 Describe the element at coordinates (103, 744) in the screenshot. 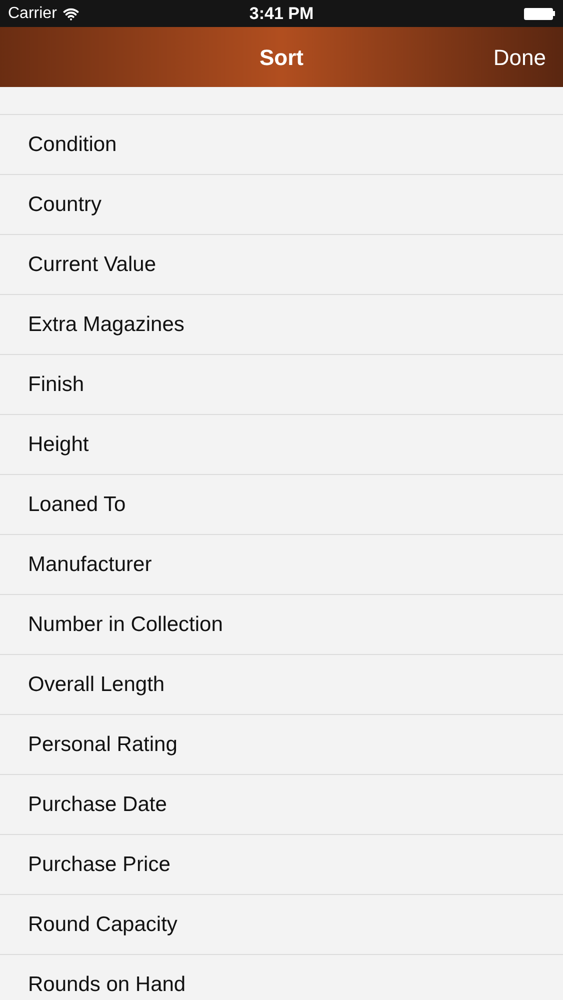

I see `sort-option: Personal Rating` at that location.